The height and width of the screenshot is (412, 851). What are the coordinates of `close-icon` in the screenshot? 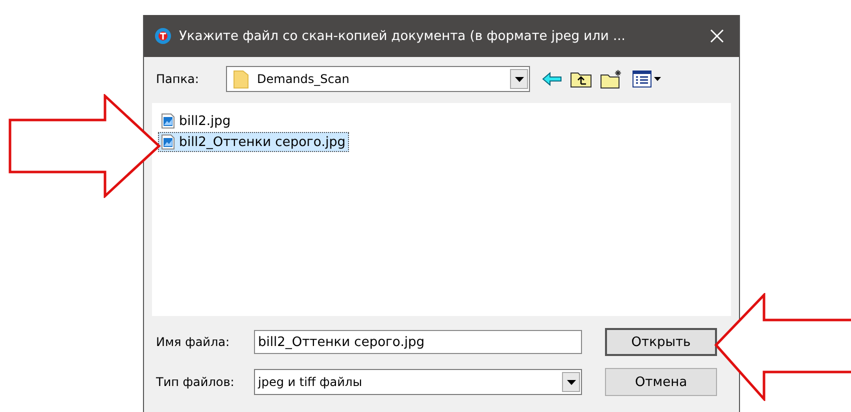 It's located at (717, 36).